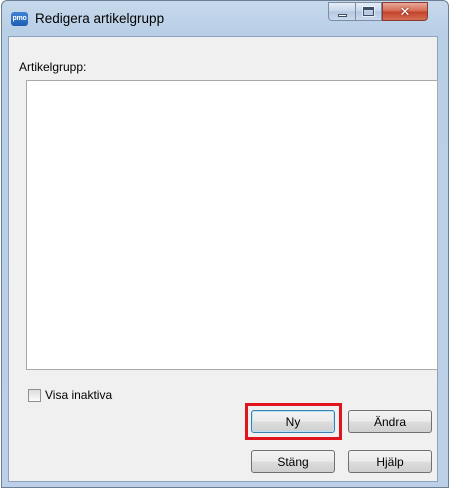 This screenshot has height=490, width=451. Describe the element at coordinates (225, 19) in the screenshot. I see `title-bar: pmo Redigera artikelgrupp ✕` at that location.